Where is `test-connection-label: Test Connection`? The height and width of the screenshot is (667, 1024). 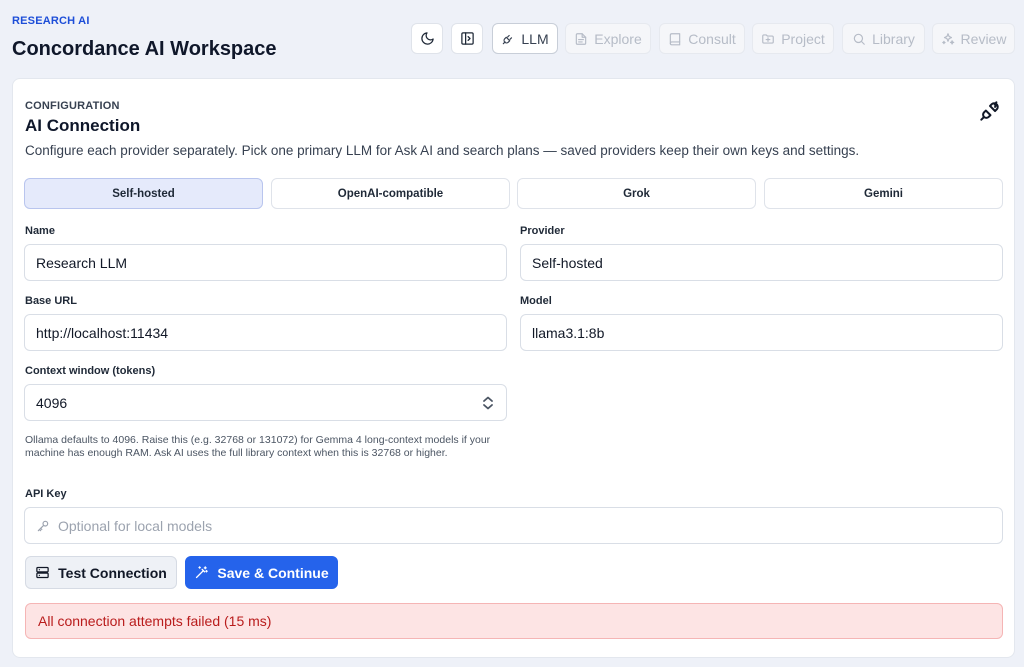 test-connection-label: Test Connection is located at coordinates (112, 572).